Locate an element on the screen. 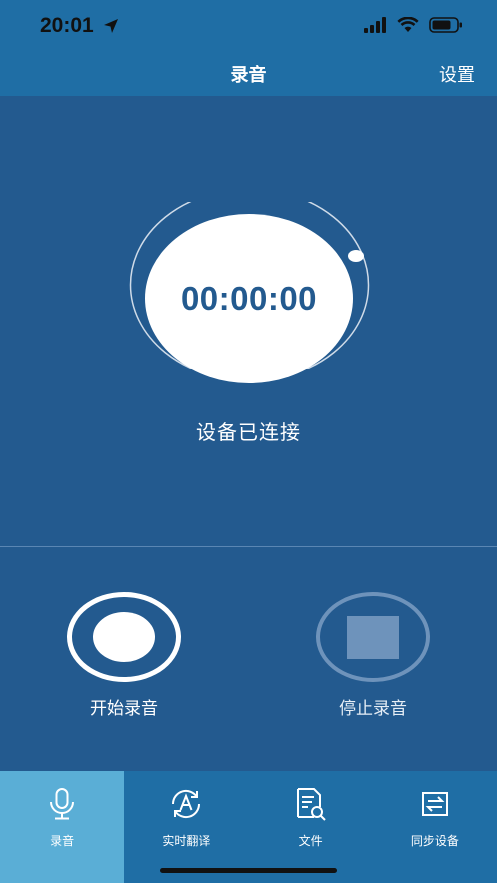 This screenshot has height=883, width=497. stop-record-button: 停止录音 is located at coordinates (373, 655).